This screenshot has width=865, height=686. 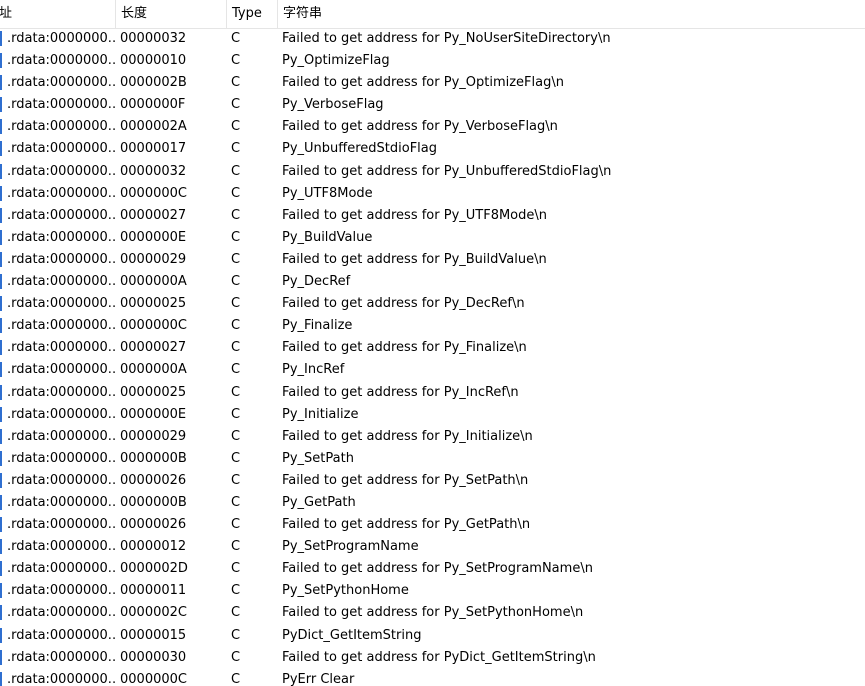 I want to click on column-header-address: 址, so click(x=58, y=14).